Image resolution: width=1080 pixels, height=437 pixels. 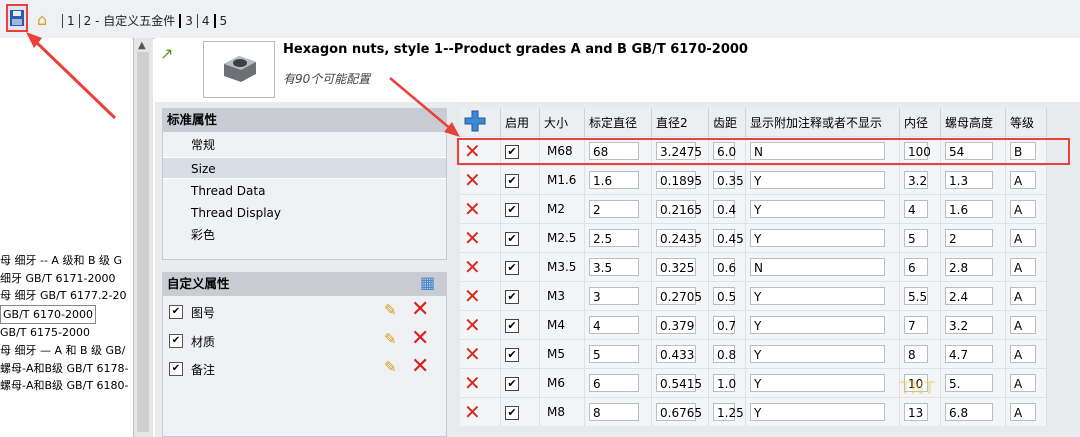 What do you see at coordinates (969, 383) in the screenshot?
I see `cell-input: 5.` at bounding box center [969, 383].